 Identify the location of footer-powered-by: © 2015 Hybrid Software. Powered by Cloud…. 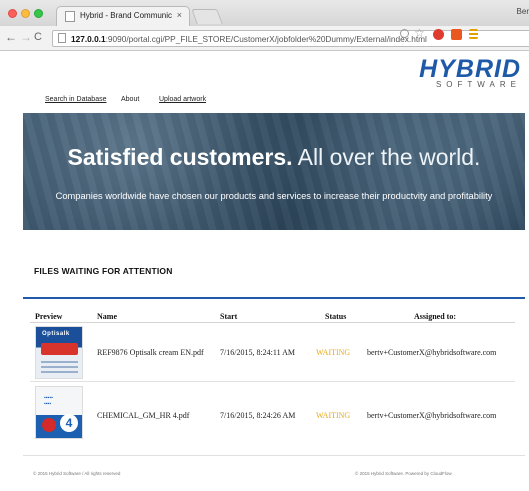
(403, 473).